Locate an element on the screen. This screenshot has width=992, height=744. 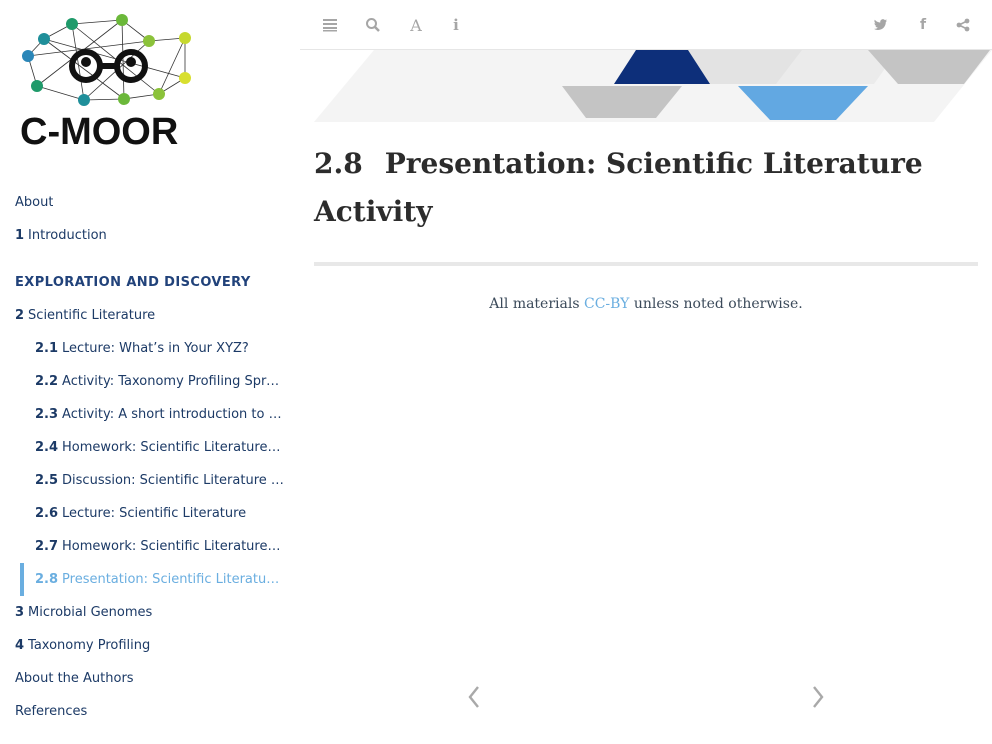
toc-item-label: About the Authors is located at coordinates (74, 678).